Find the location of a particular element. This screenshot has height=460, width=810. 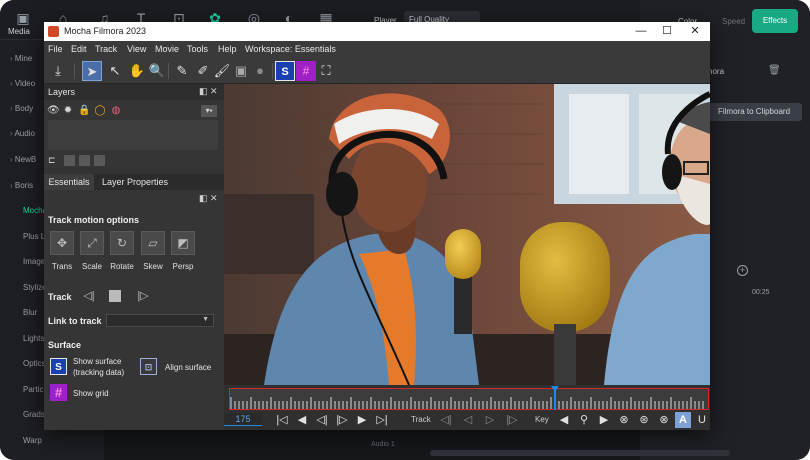

sidebar-item: Grads is located at coordinates (34, 414).